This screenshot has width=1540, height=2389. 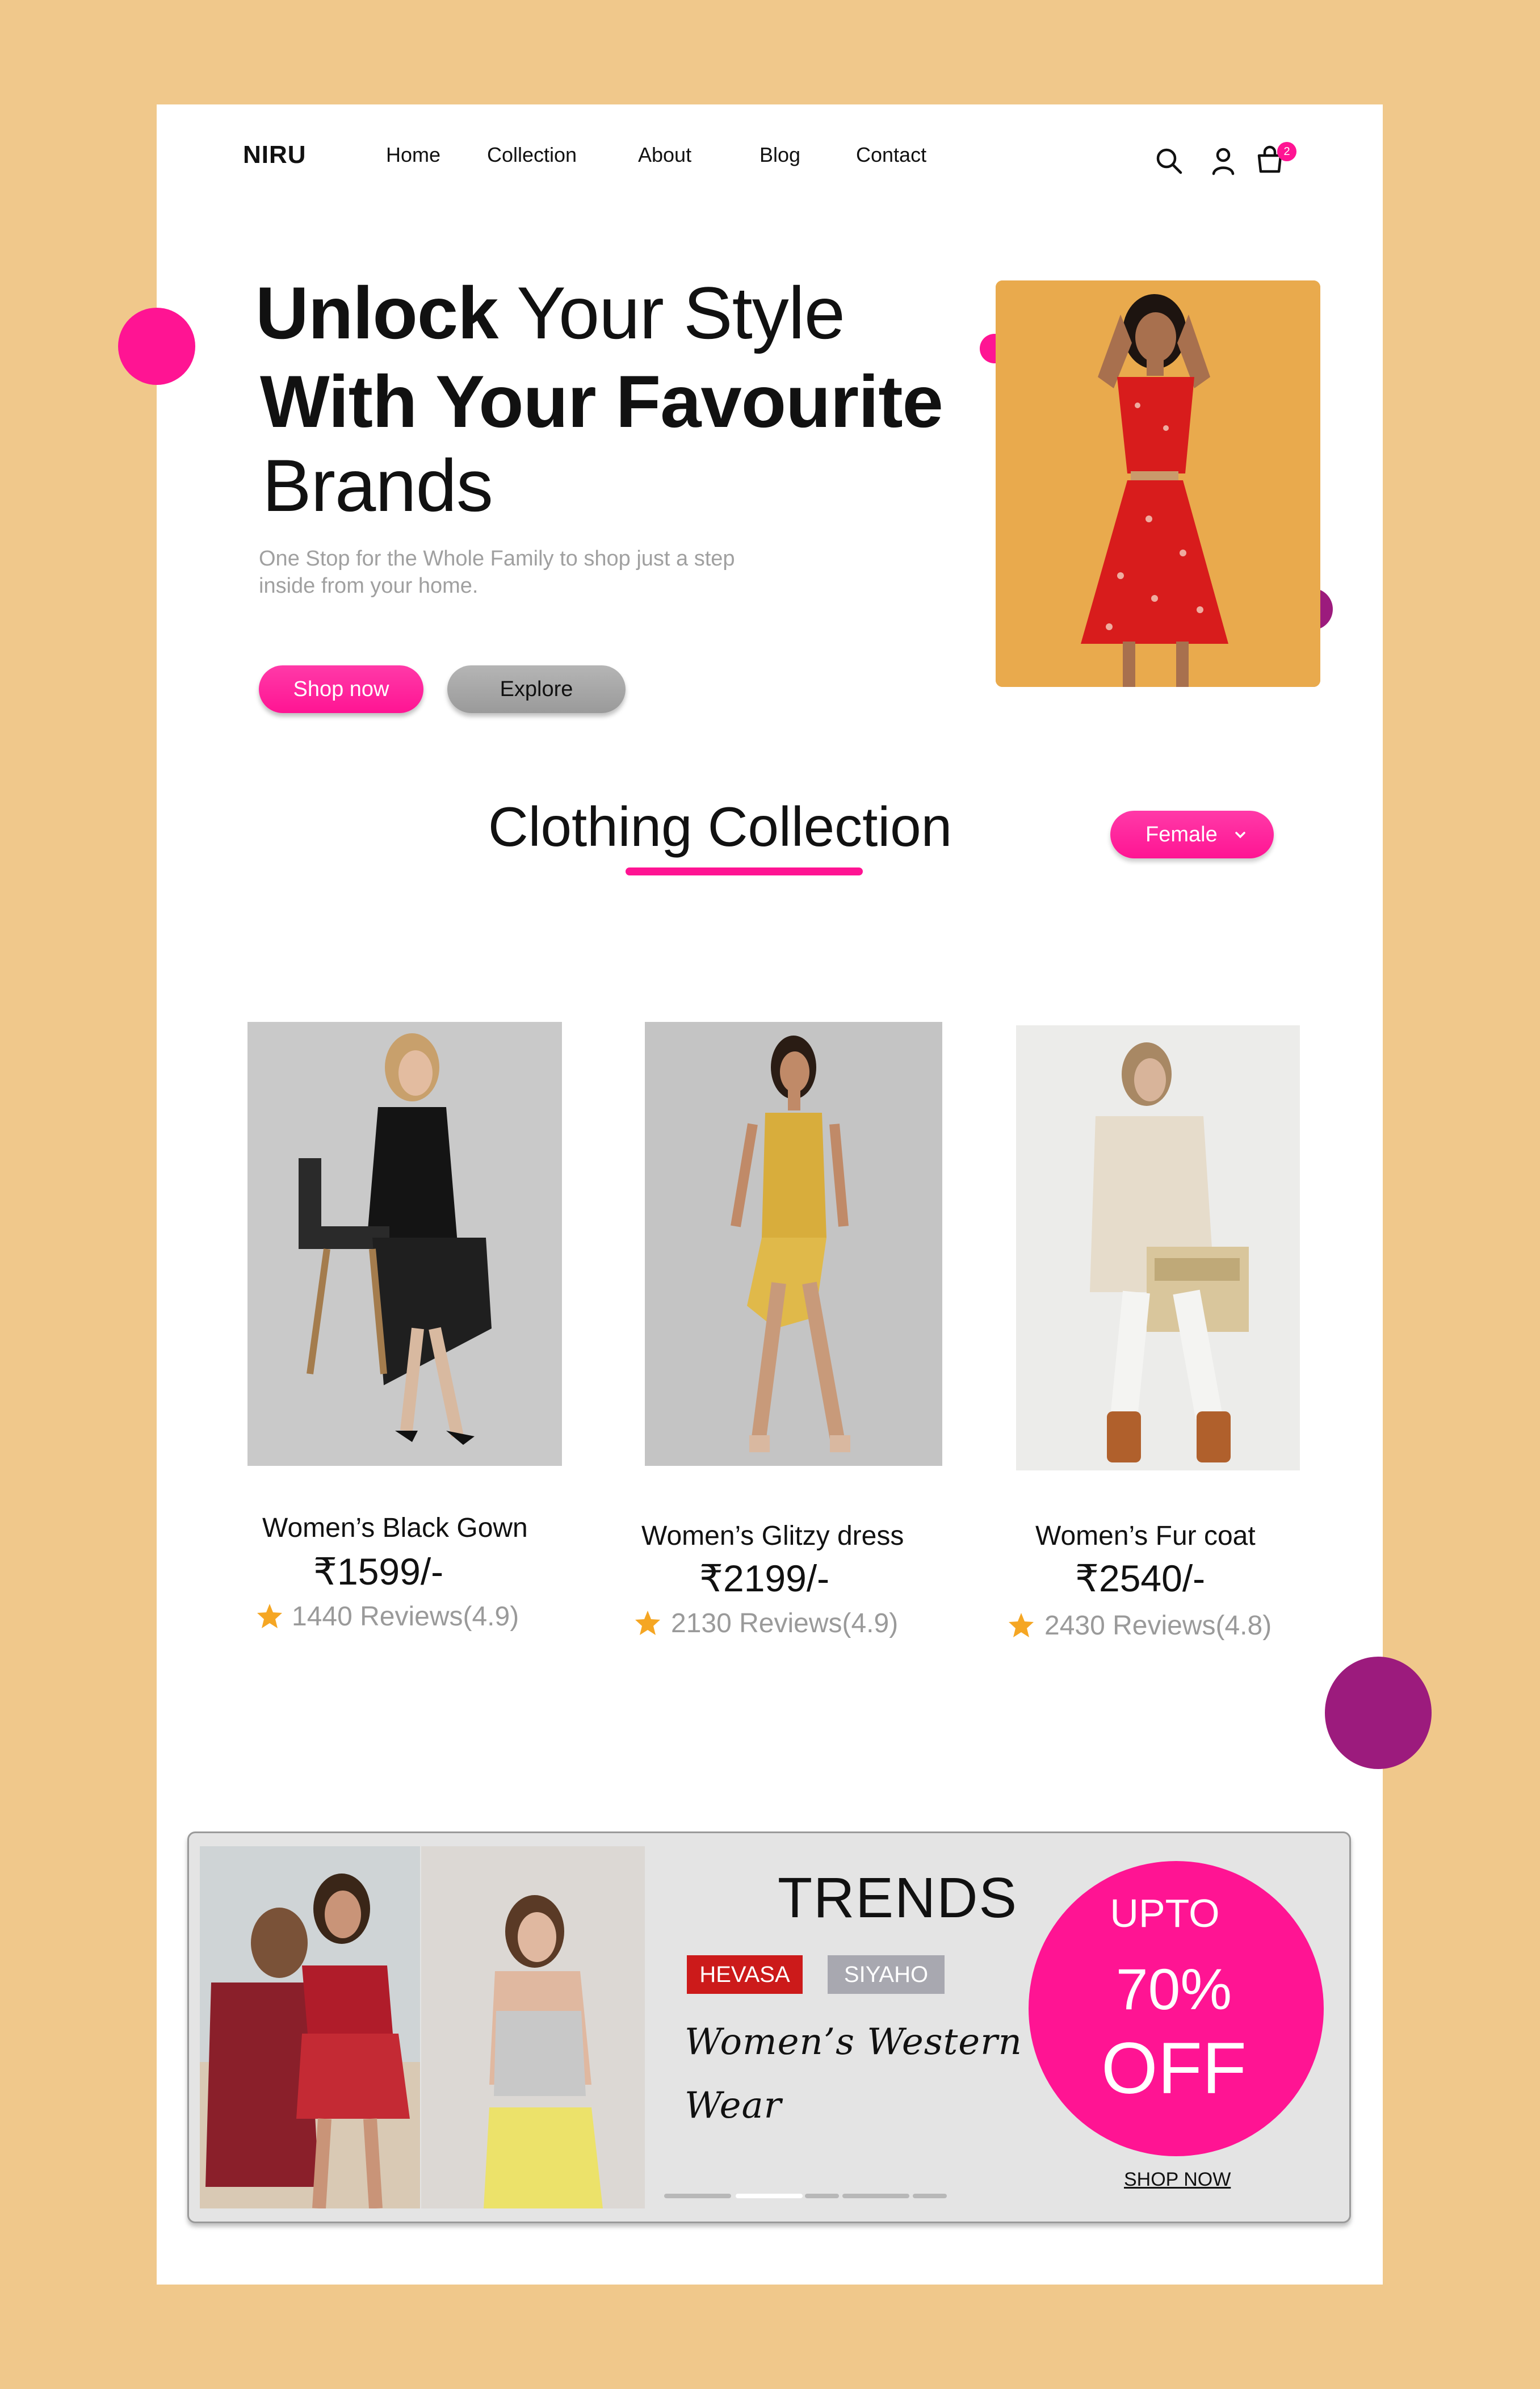 I want to click on hero-model-image, so click(x=1158, y=484).